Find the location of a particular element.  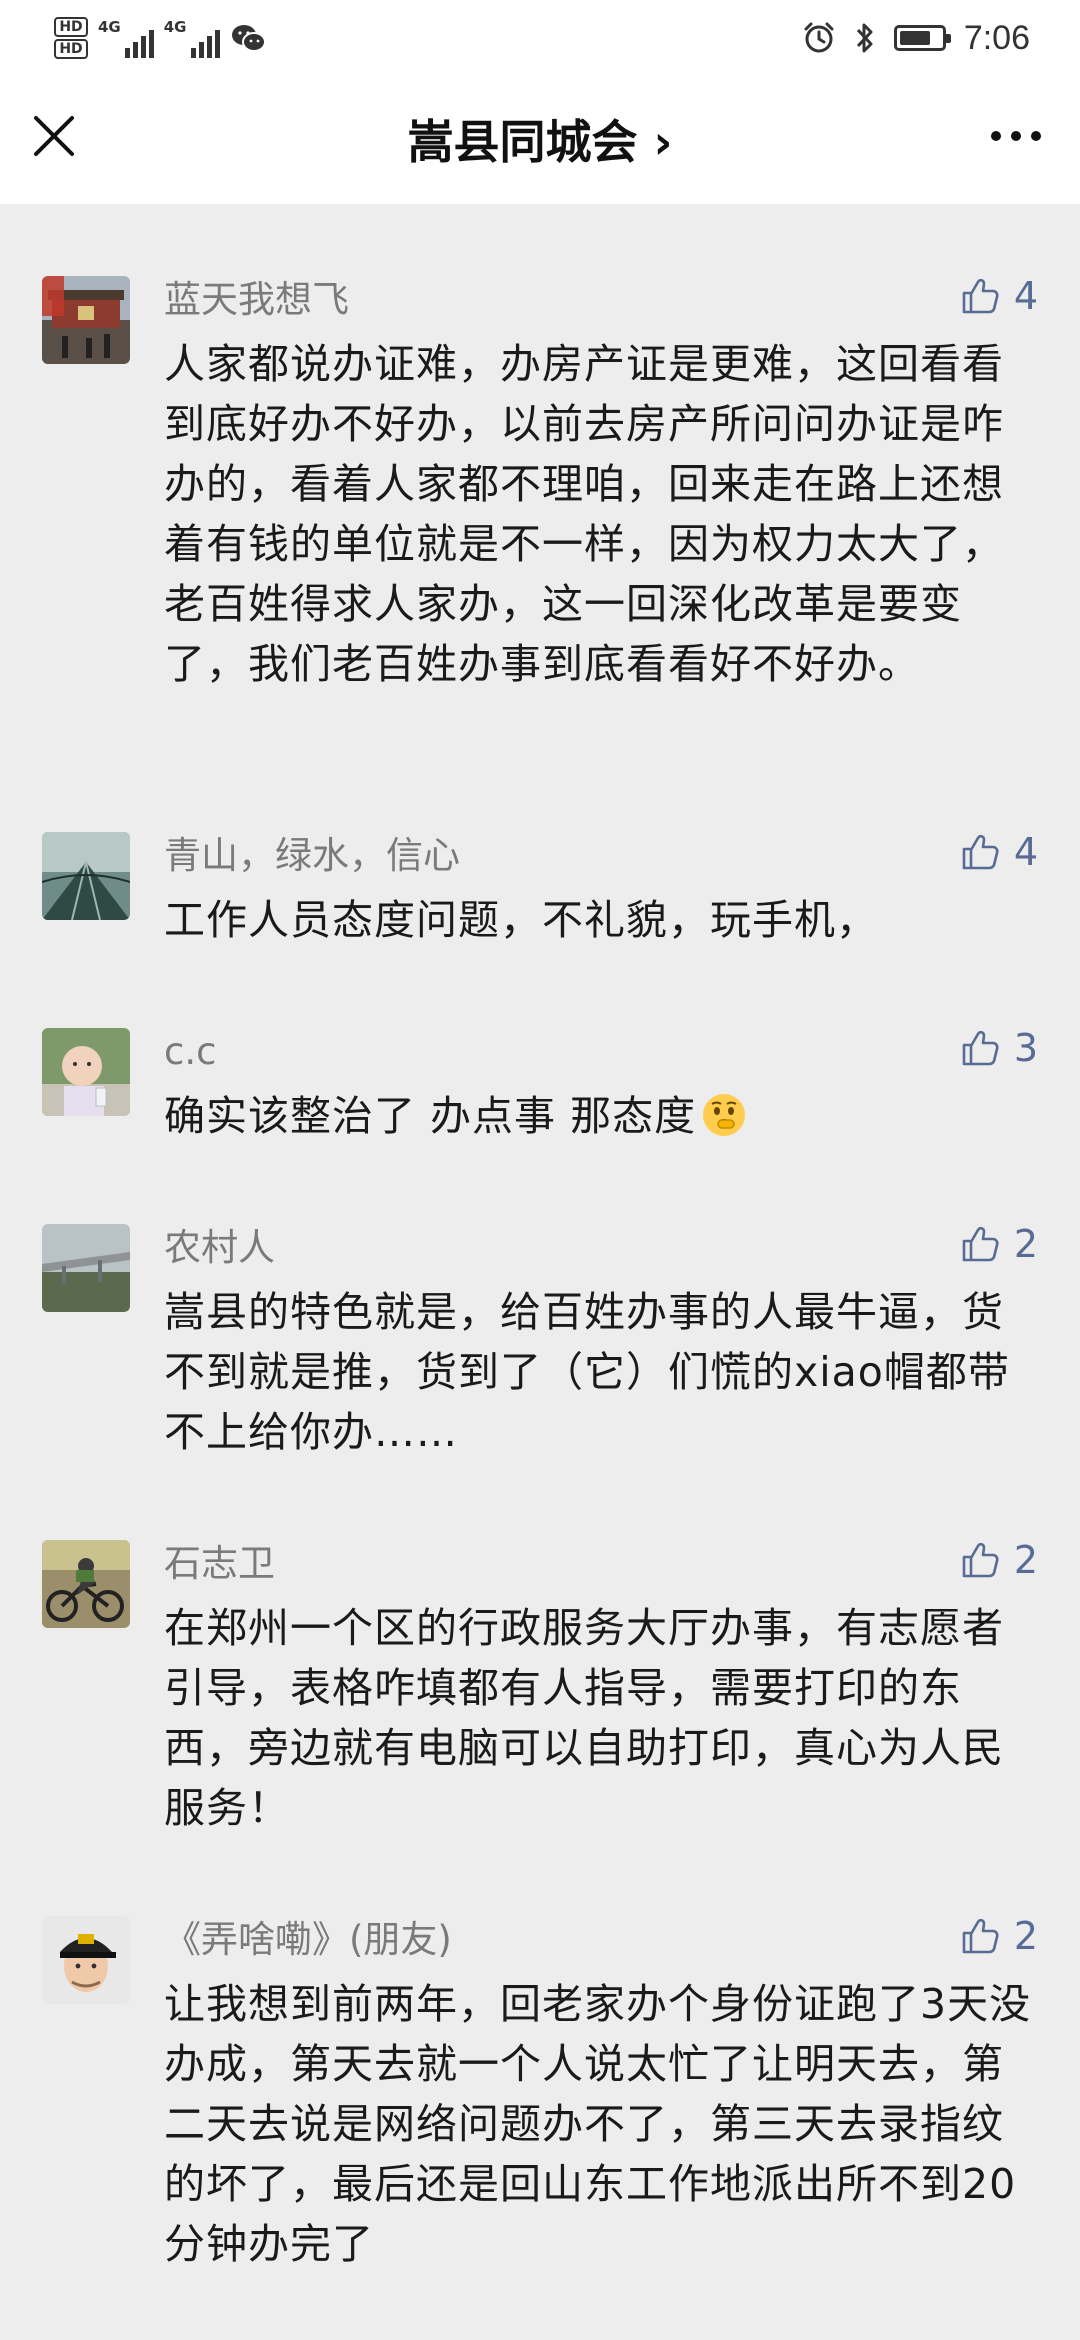

avatar-cap-man-image is located at coordinates (86, 1960).